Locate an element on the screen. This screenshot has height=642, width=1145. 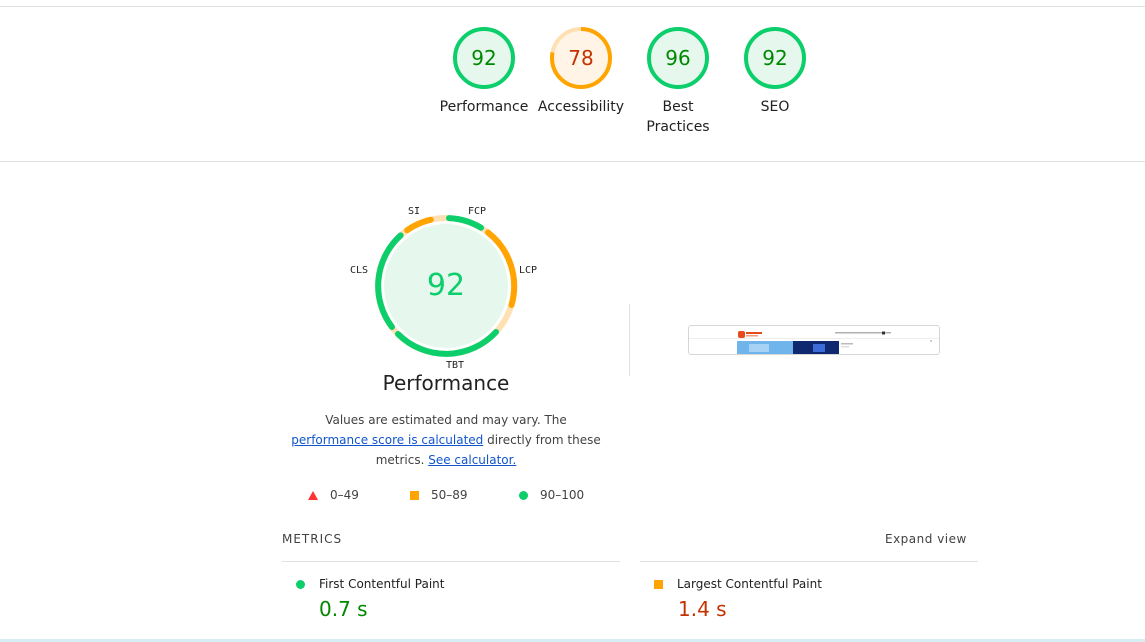
vertical-divider is located at coordinates (629, 340).